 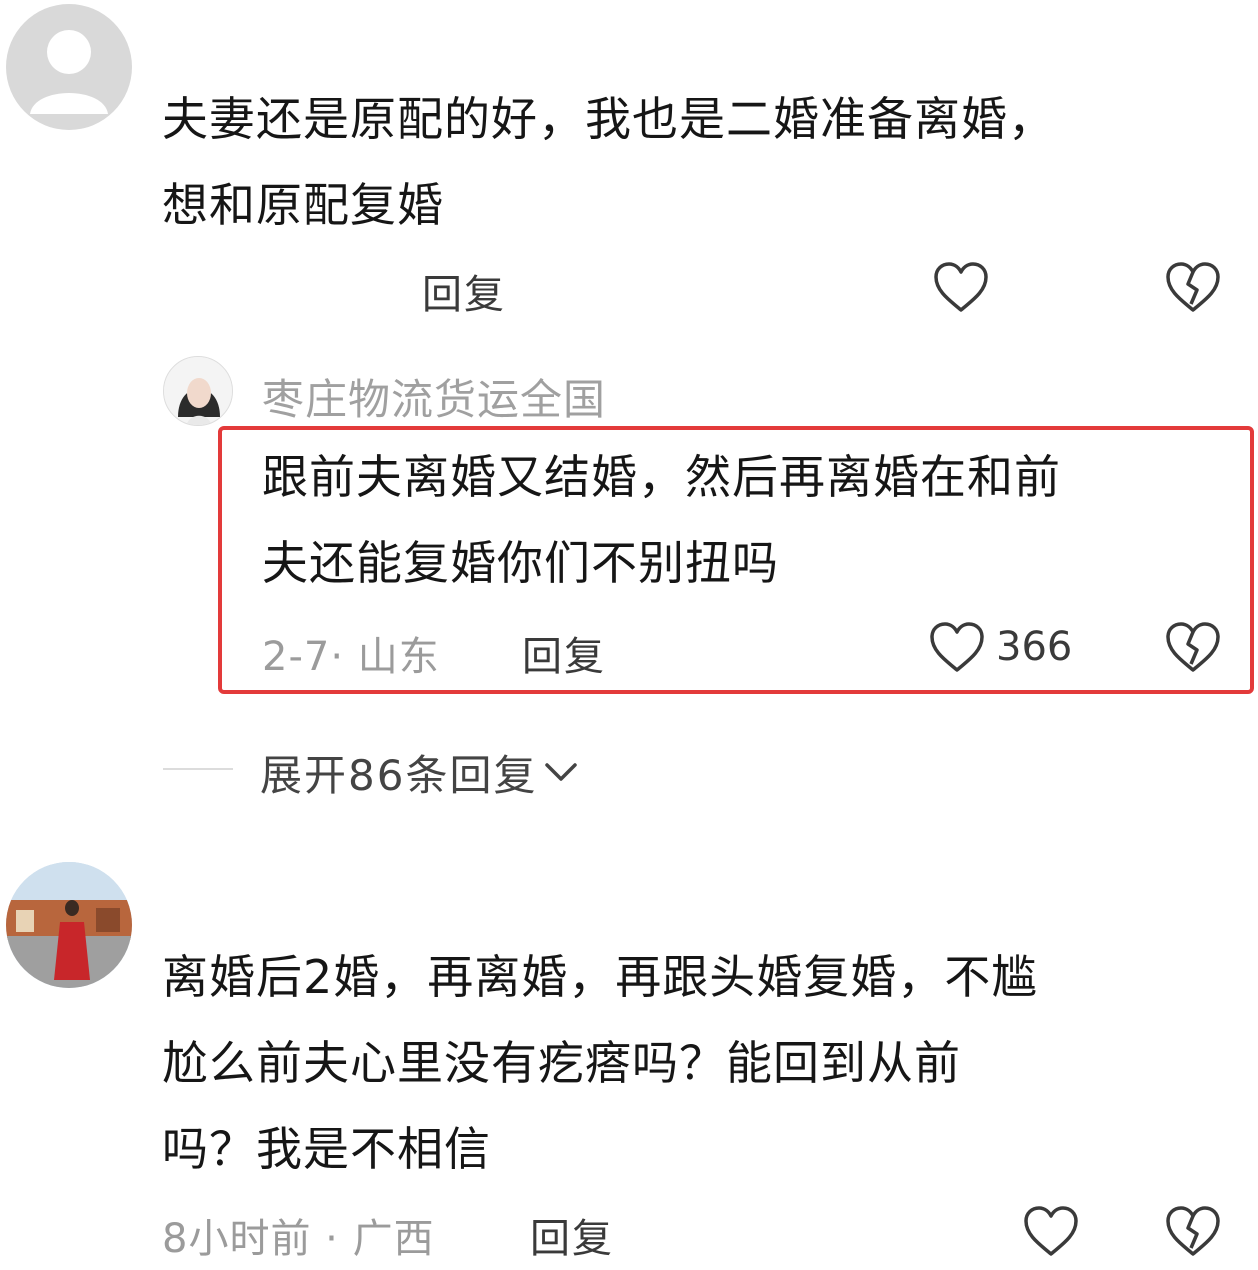 What do you see at coordinates (303, 205) in the screenshot?
I see `comment-line: 想和原配复婚` at bounding box center [303, 205].